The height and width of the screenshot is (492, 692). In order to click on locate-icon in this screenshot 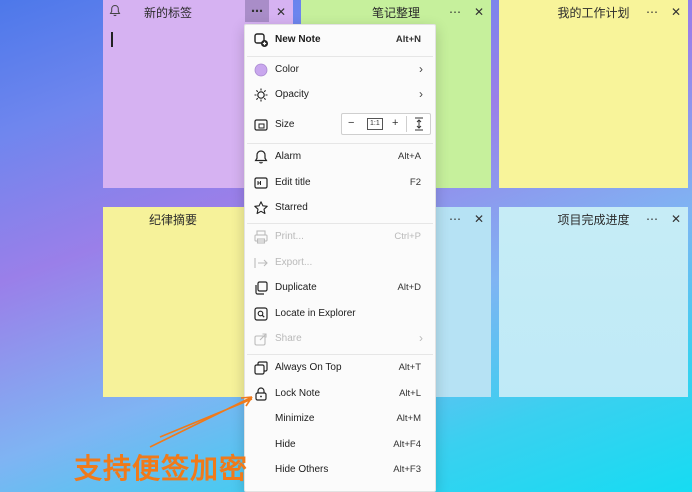, I will do `click(261, 314)`.